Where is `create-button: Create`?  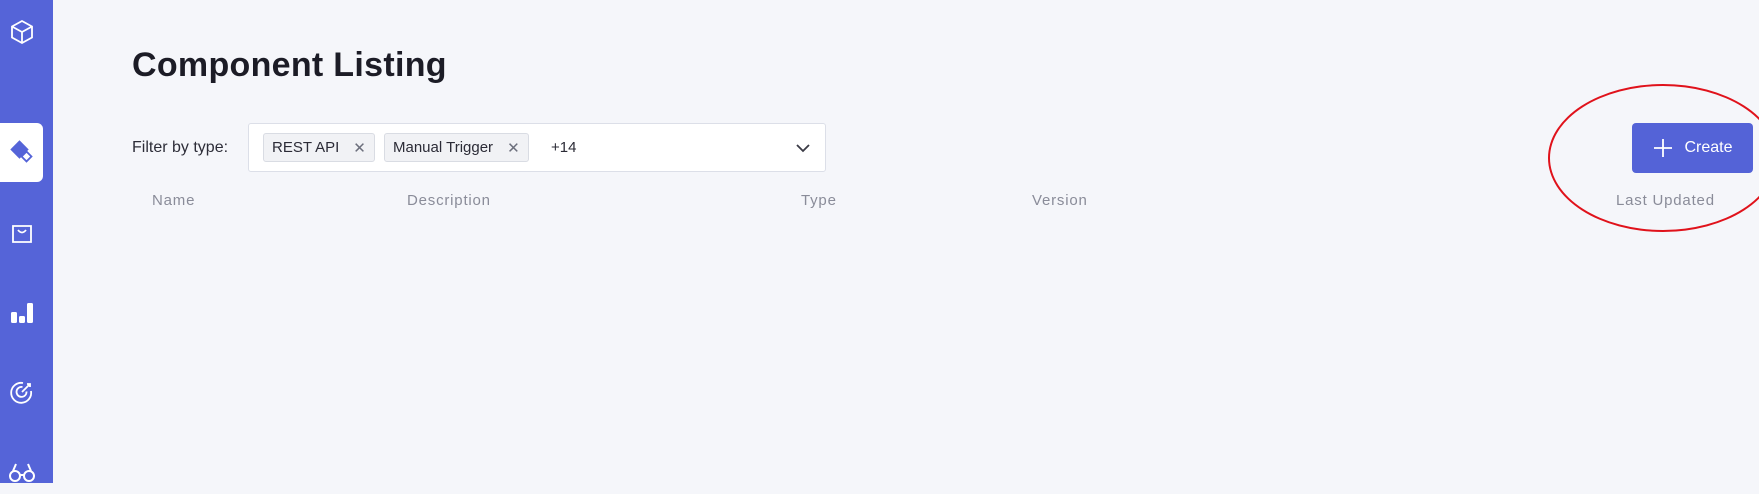
create-button: Create is located at coordinates (1692, 148).